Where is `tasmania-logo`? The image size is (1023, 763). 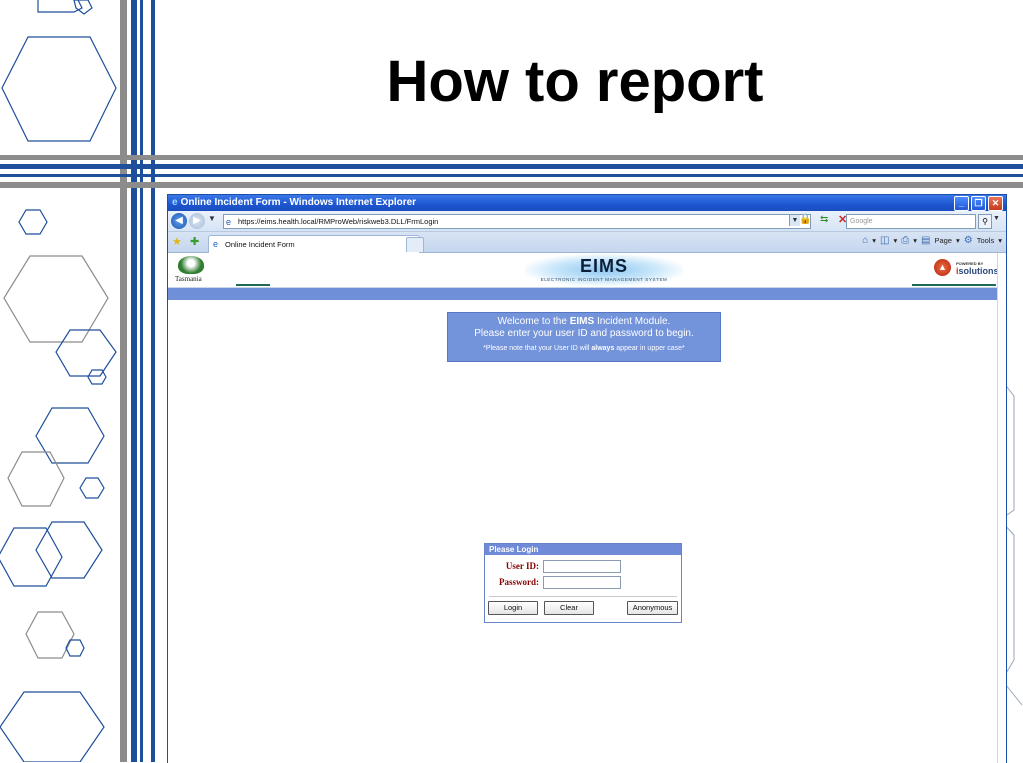 tasmania-logo is located at coordinates (191, 265).